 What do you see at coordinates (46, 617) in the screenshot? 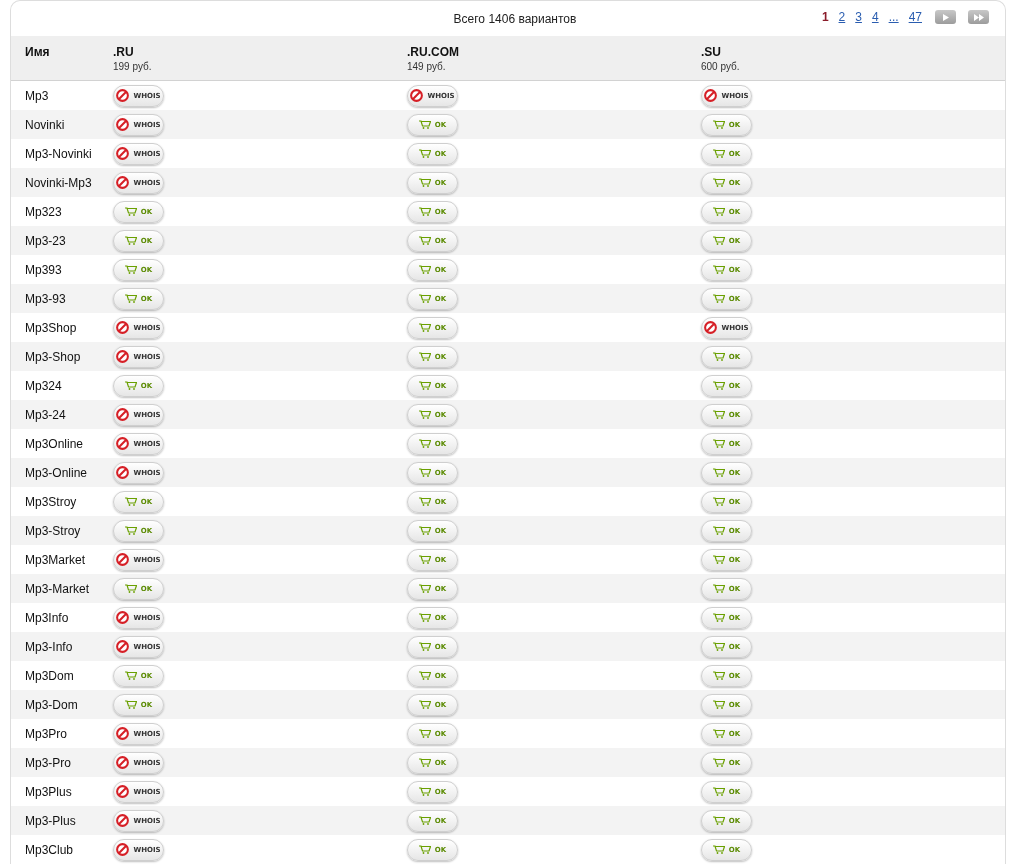
I see `domain-name: Mp3Info` at bounding box center [46, 617].